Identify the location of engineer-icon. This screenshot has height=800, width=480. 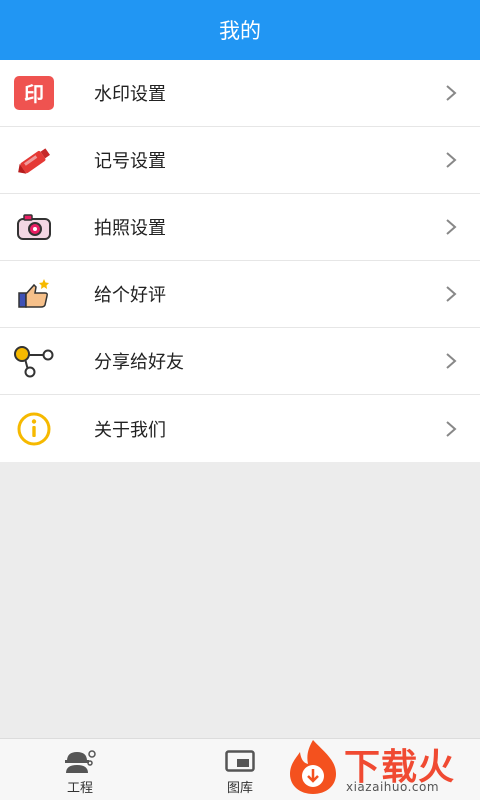
(80, 761).